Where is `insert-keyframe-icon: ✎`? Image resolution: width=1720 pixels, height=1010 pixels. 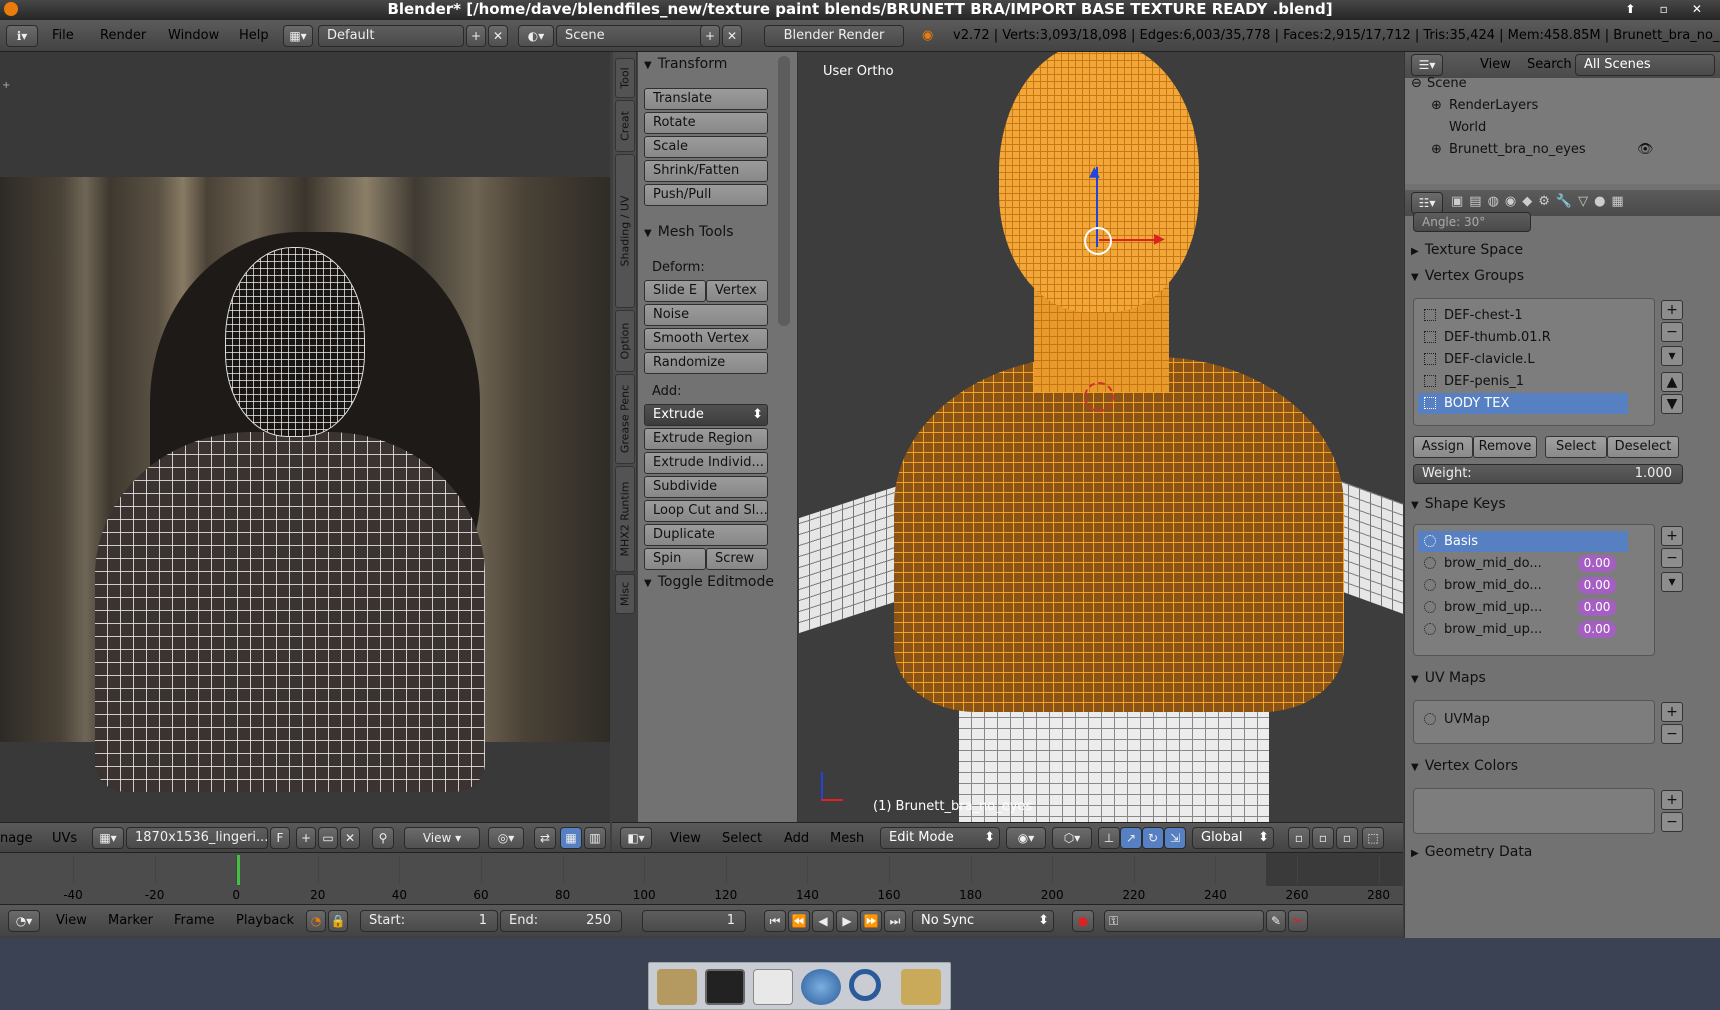
insert-keyframe-icon: ✎ is located at coordinates (1276, 921).